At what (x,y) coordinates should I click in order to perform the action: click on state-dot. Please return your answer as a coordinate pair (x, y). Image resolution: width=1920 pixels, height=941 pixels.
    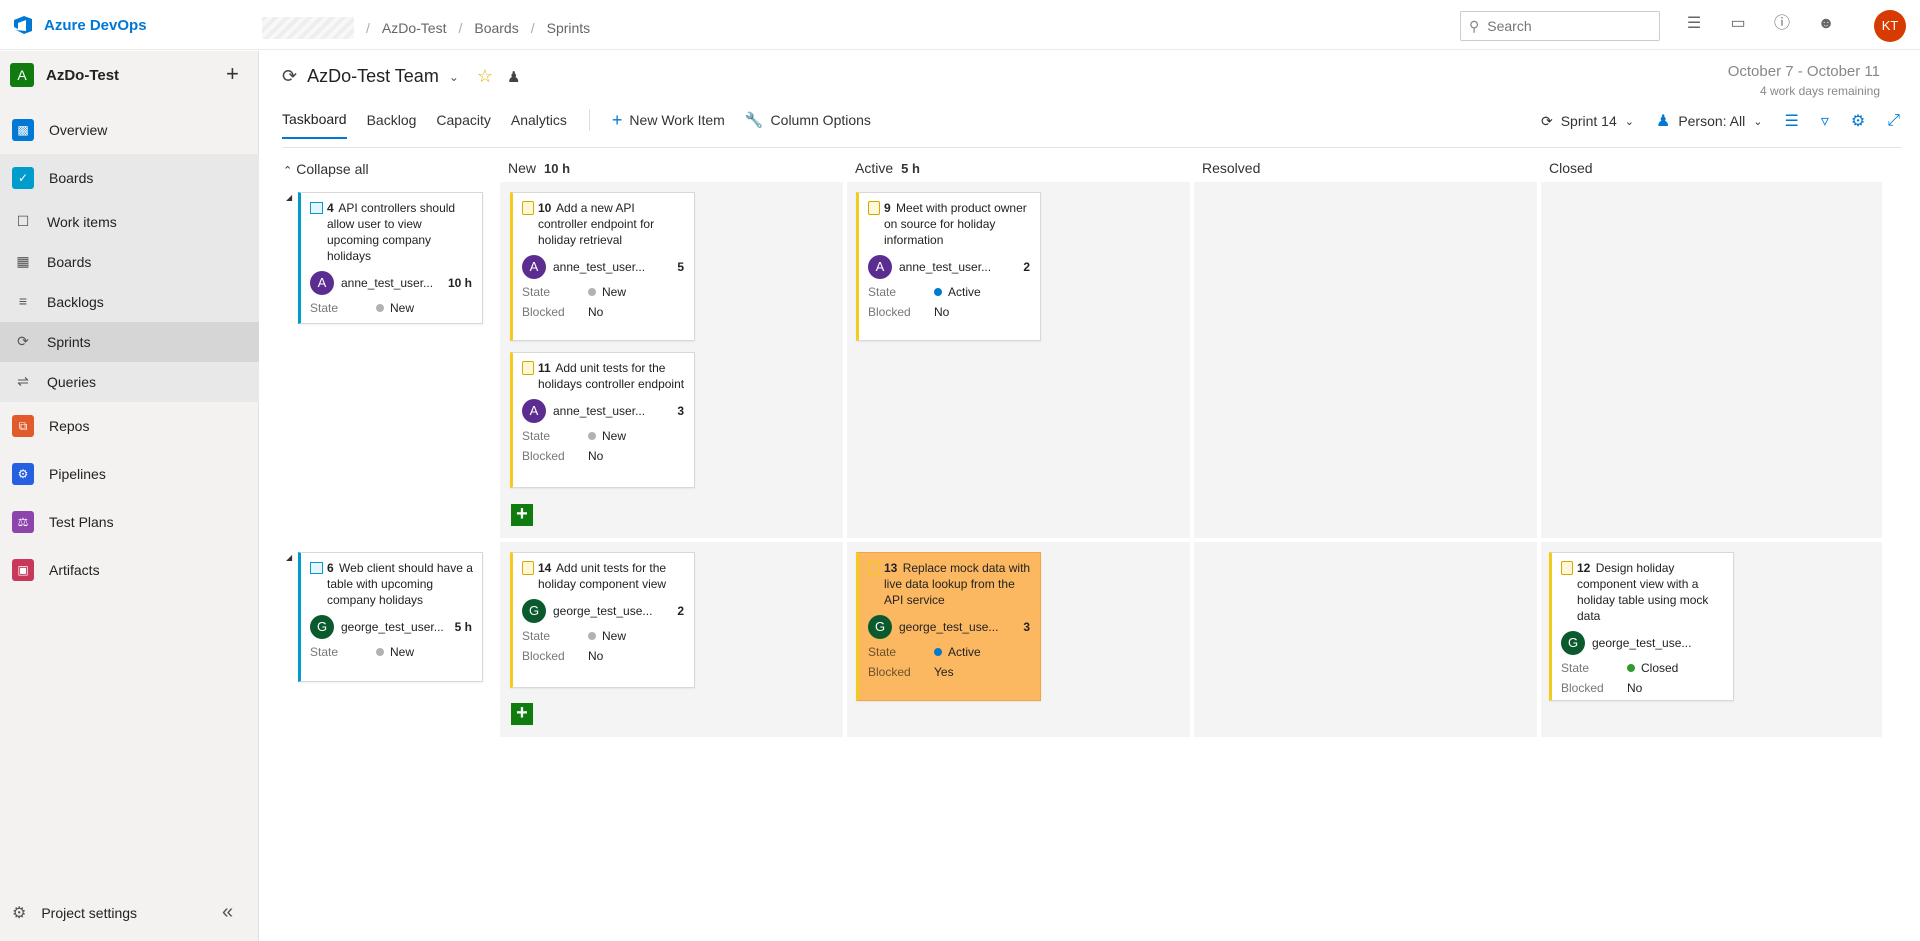
    Looking at the image, I should click on (592, 435).